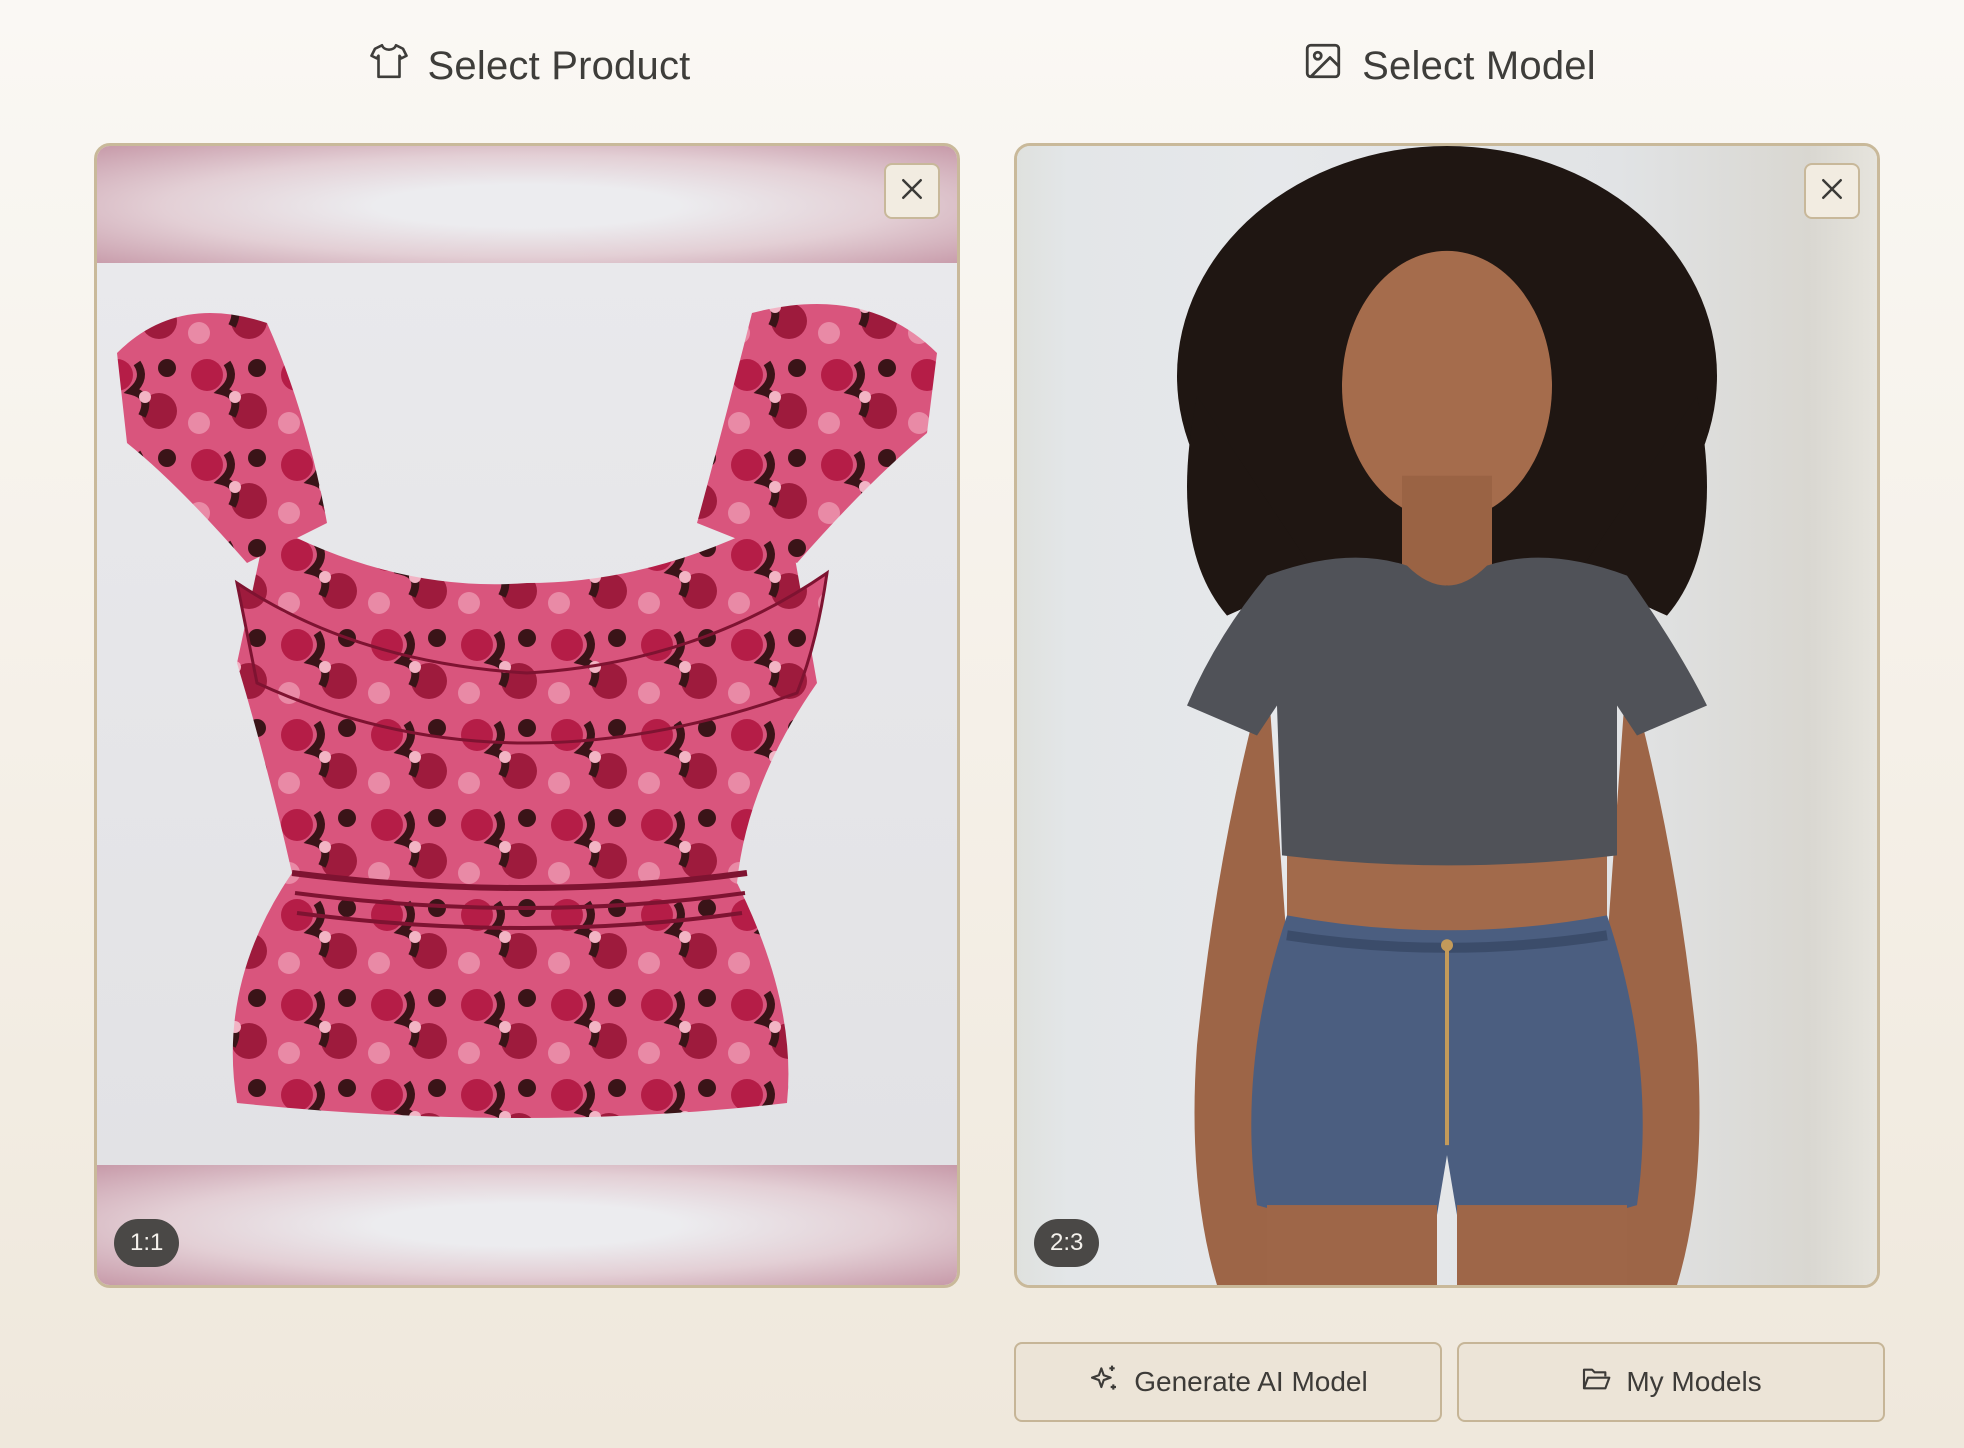 The height and width of the screenshot is (1448, 1964). What do you see at coordinates (389, 66) in the screenshot?
I see `tshirt-icon` at bounding box center [389, 66].